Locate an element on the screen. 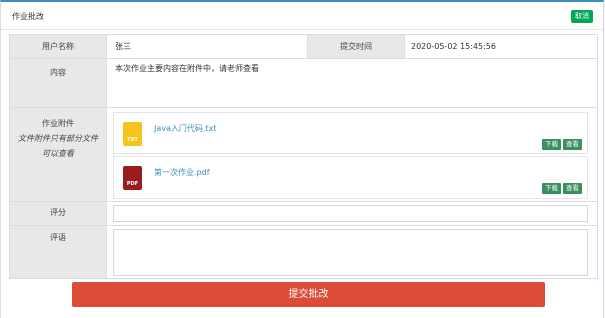 The width and height of the screenshot is (605, 318). score-input is located at coordinates (350, 213).